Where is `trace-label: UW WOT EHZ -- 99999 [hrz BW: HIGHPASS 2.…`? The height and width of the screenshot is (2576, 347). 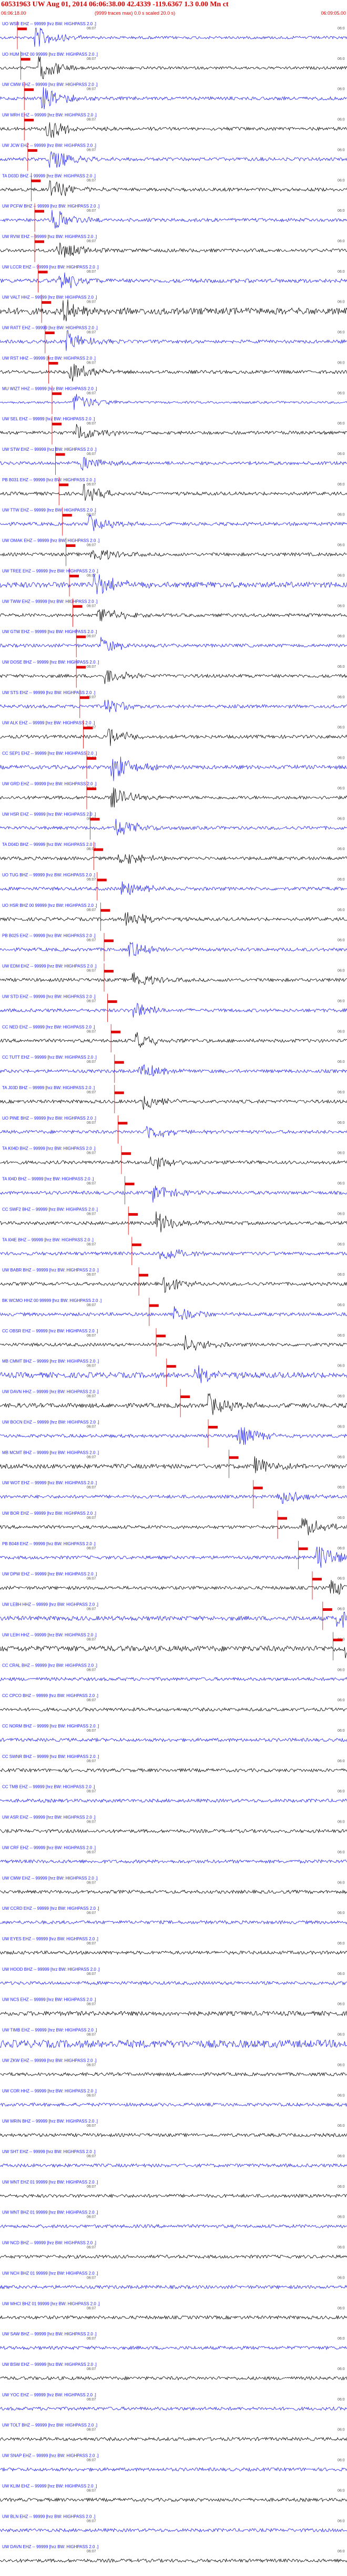 trace-label: UW WOT EHZ -- 99999 [hrz BW: HIGHPASS 2.… is located at coordinates (50, 1483).